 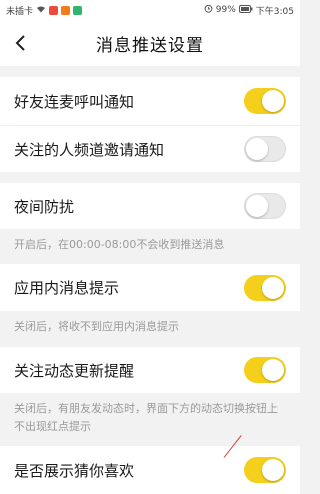 I want to click on in-app-message-toggle, so click(x=265, y=287).